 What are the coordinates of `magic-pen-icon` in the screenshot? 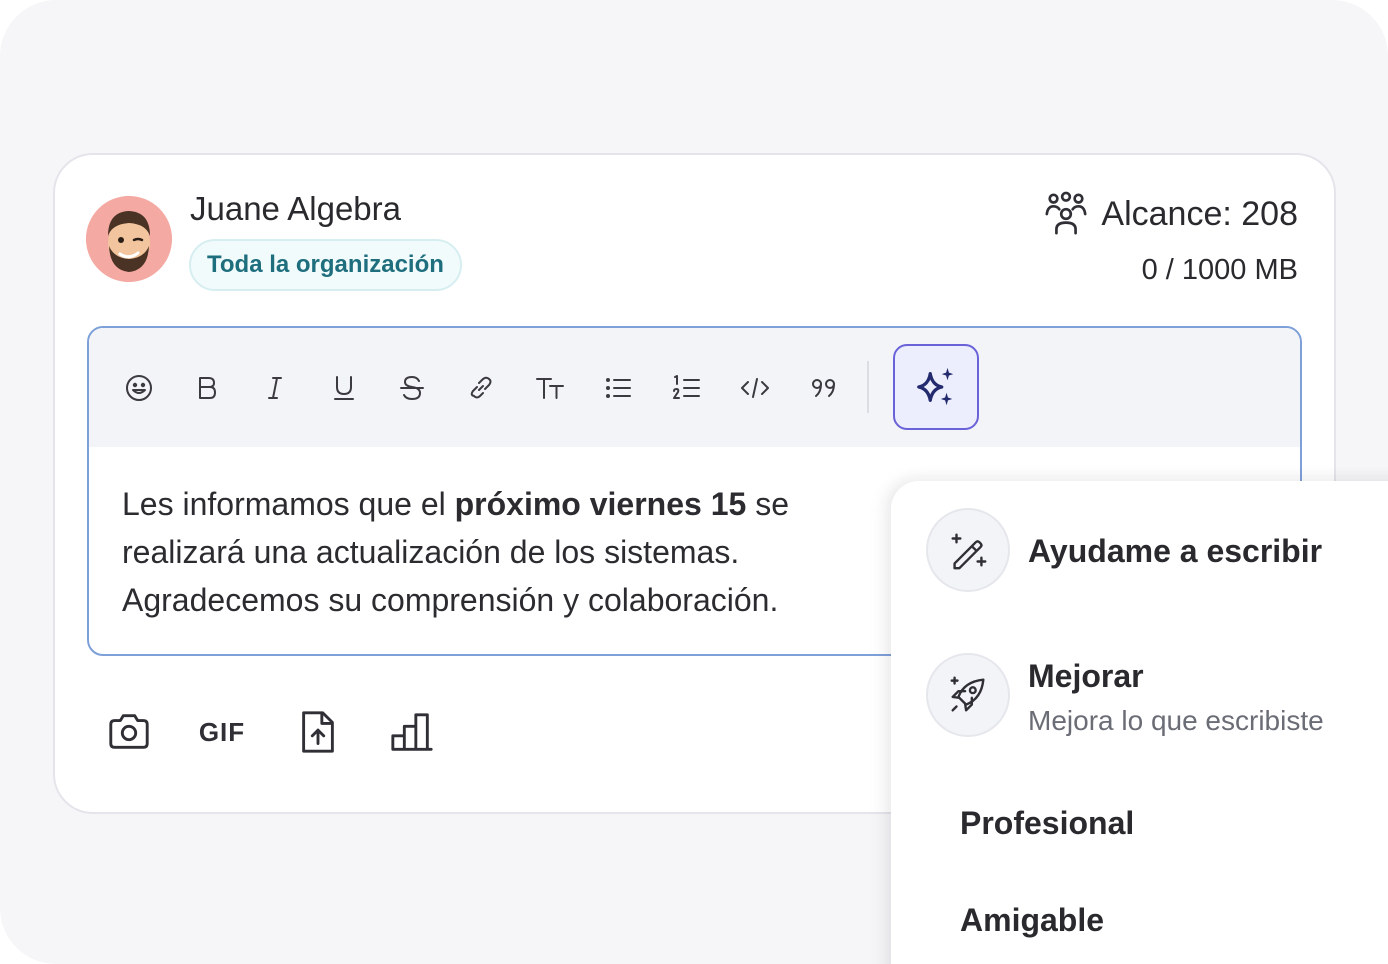 It's located at (969, 551).